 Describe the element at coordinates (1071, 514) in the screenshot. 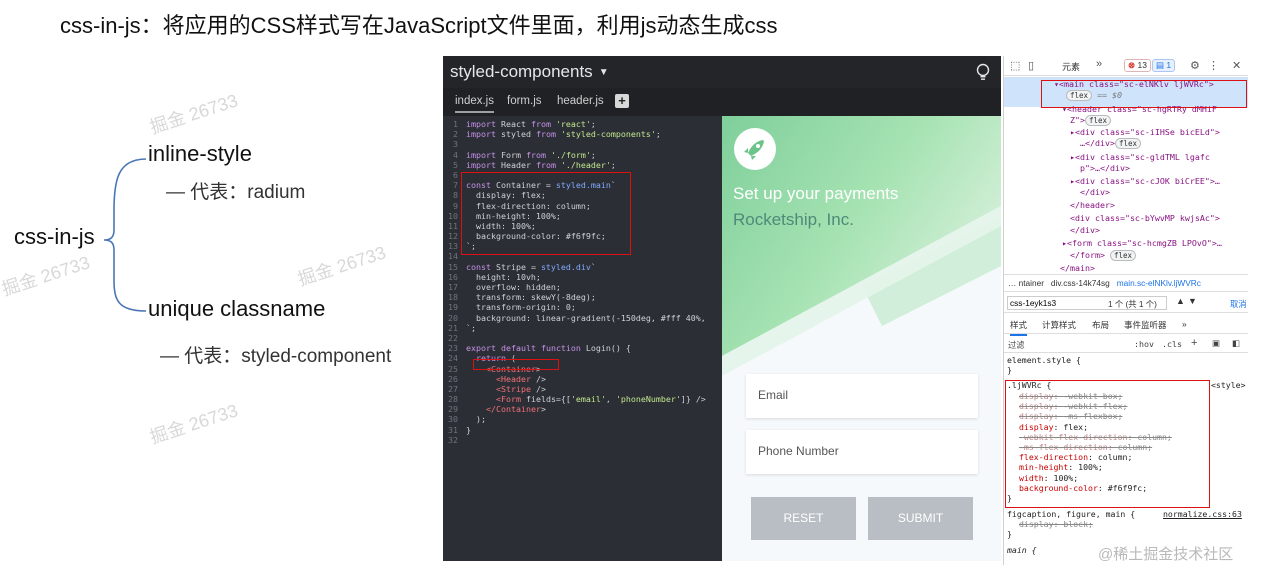

I see `rule2-selector: figcaption, figure, main {` at that location.